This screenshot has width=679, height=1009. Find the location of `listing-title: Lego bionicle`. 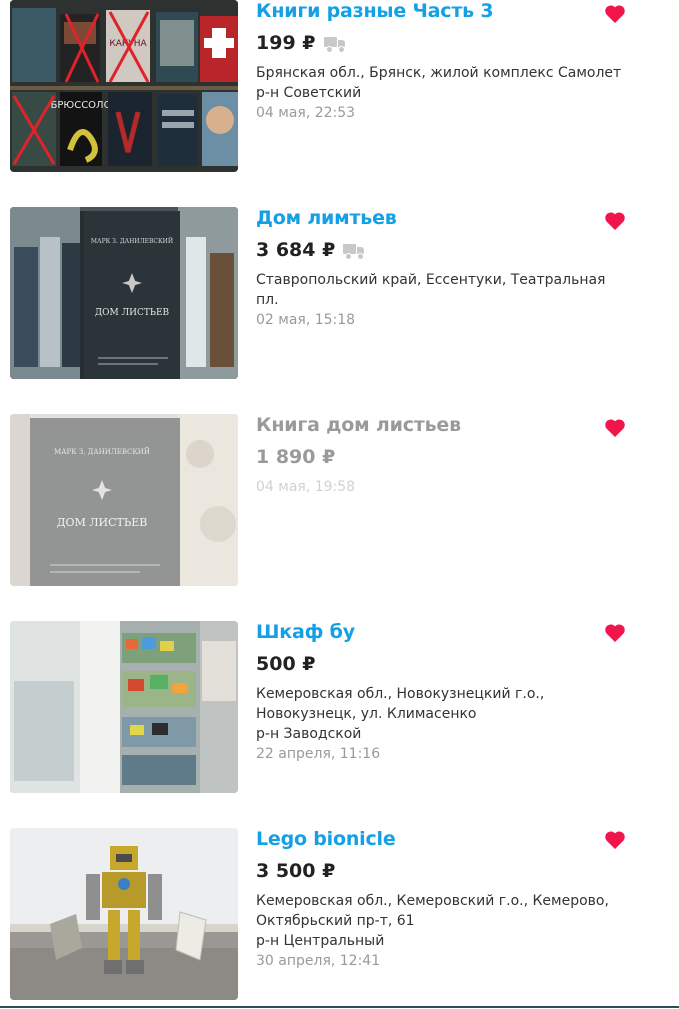

listing-title: Lego bionicle is located at coordinates (326, 839).